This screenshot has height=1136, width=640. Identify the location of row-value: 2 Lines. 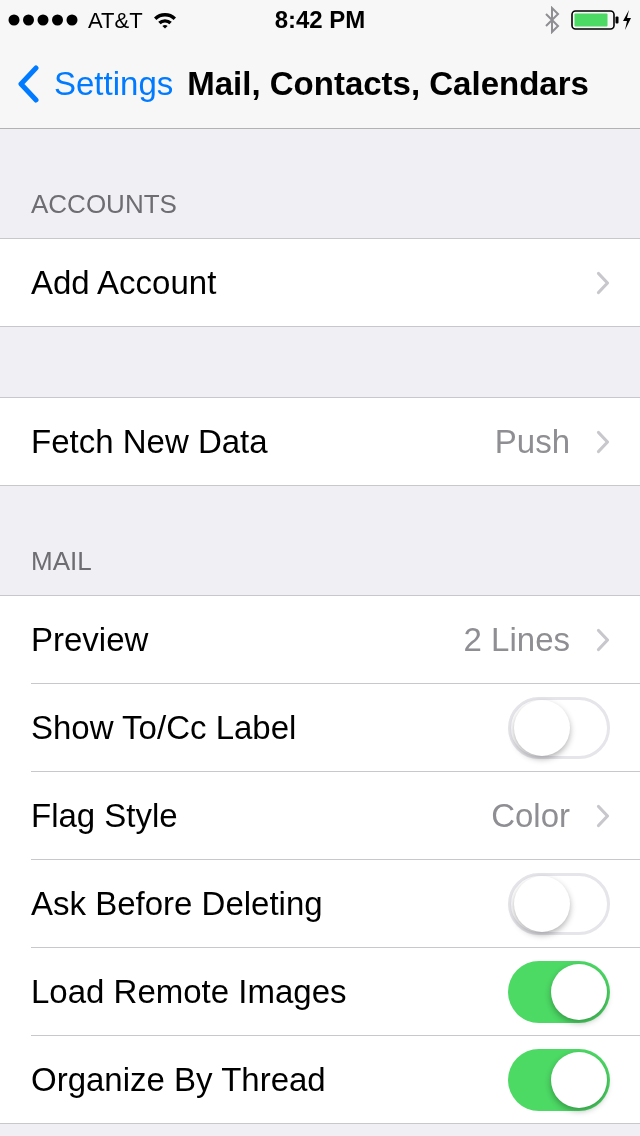
(516, 639).